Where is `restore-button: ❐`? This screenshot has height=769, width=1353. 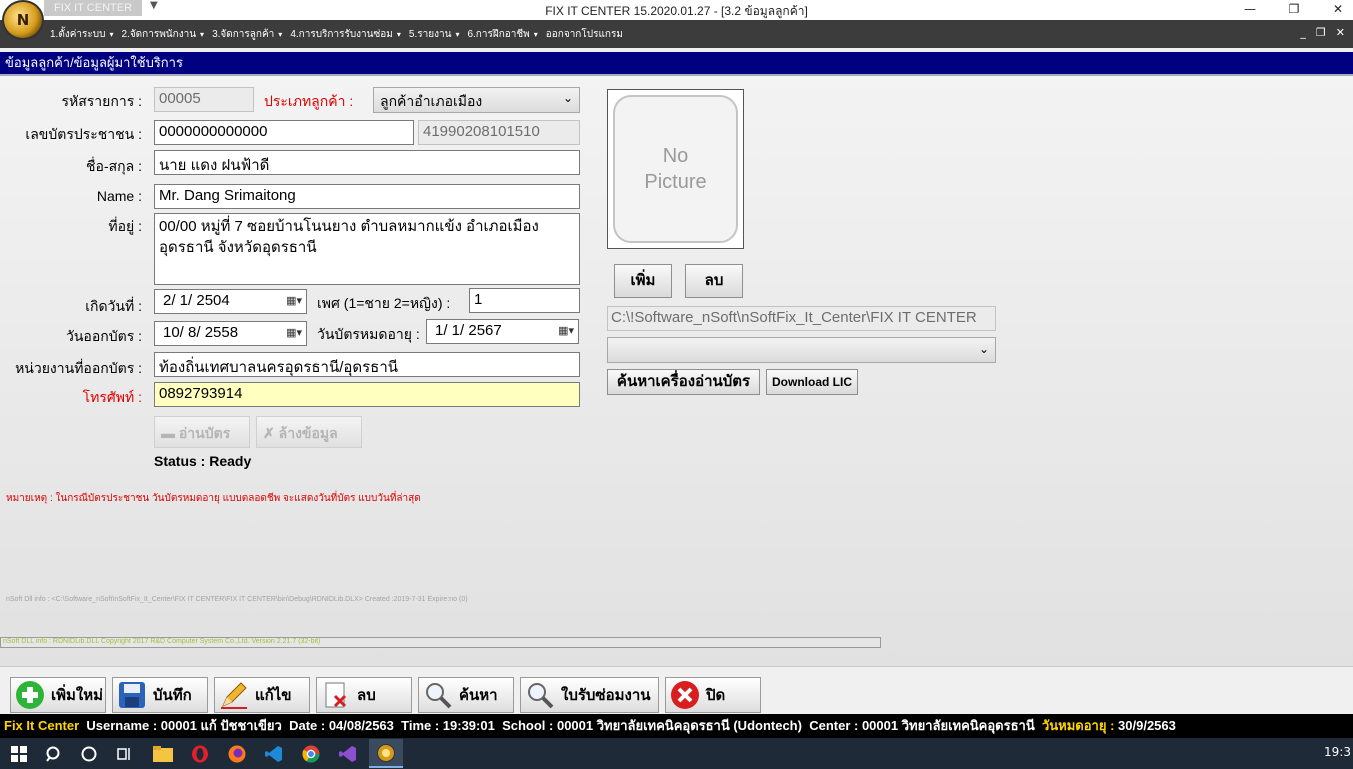 restore-button: ❐ is located at coordinates (1294, 10).